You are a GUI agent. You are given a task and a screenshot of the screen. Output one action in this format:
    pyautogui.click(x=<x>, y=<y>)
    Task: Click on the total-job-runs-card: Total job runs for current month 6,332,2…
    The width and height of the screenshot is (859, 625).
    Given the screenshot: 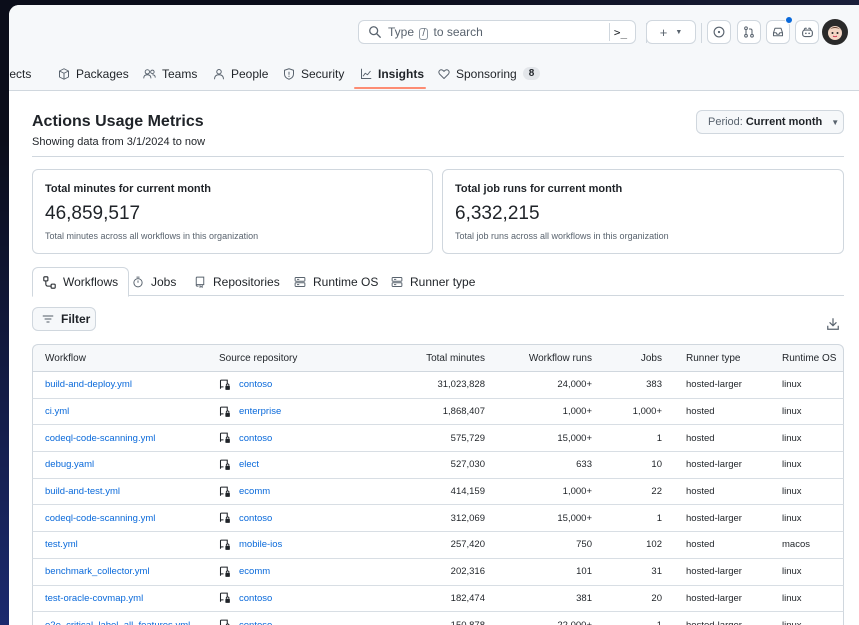 What is the action you would take?
    pyautogui.click(x=643, y=211)
    